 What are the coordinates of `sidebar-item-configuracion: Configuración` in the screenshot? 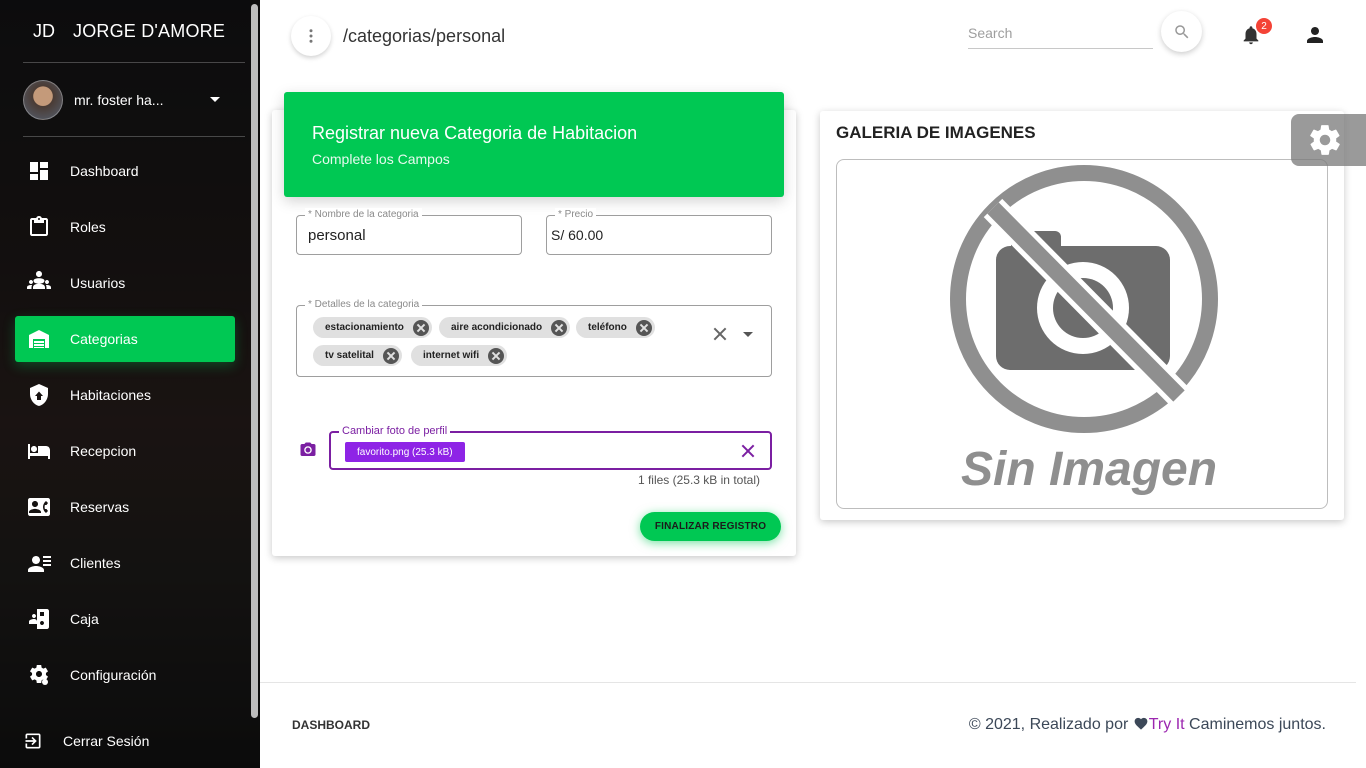 It's located at (125, 675).